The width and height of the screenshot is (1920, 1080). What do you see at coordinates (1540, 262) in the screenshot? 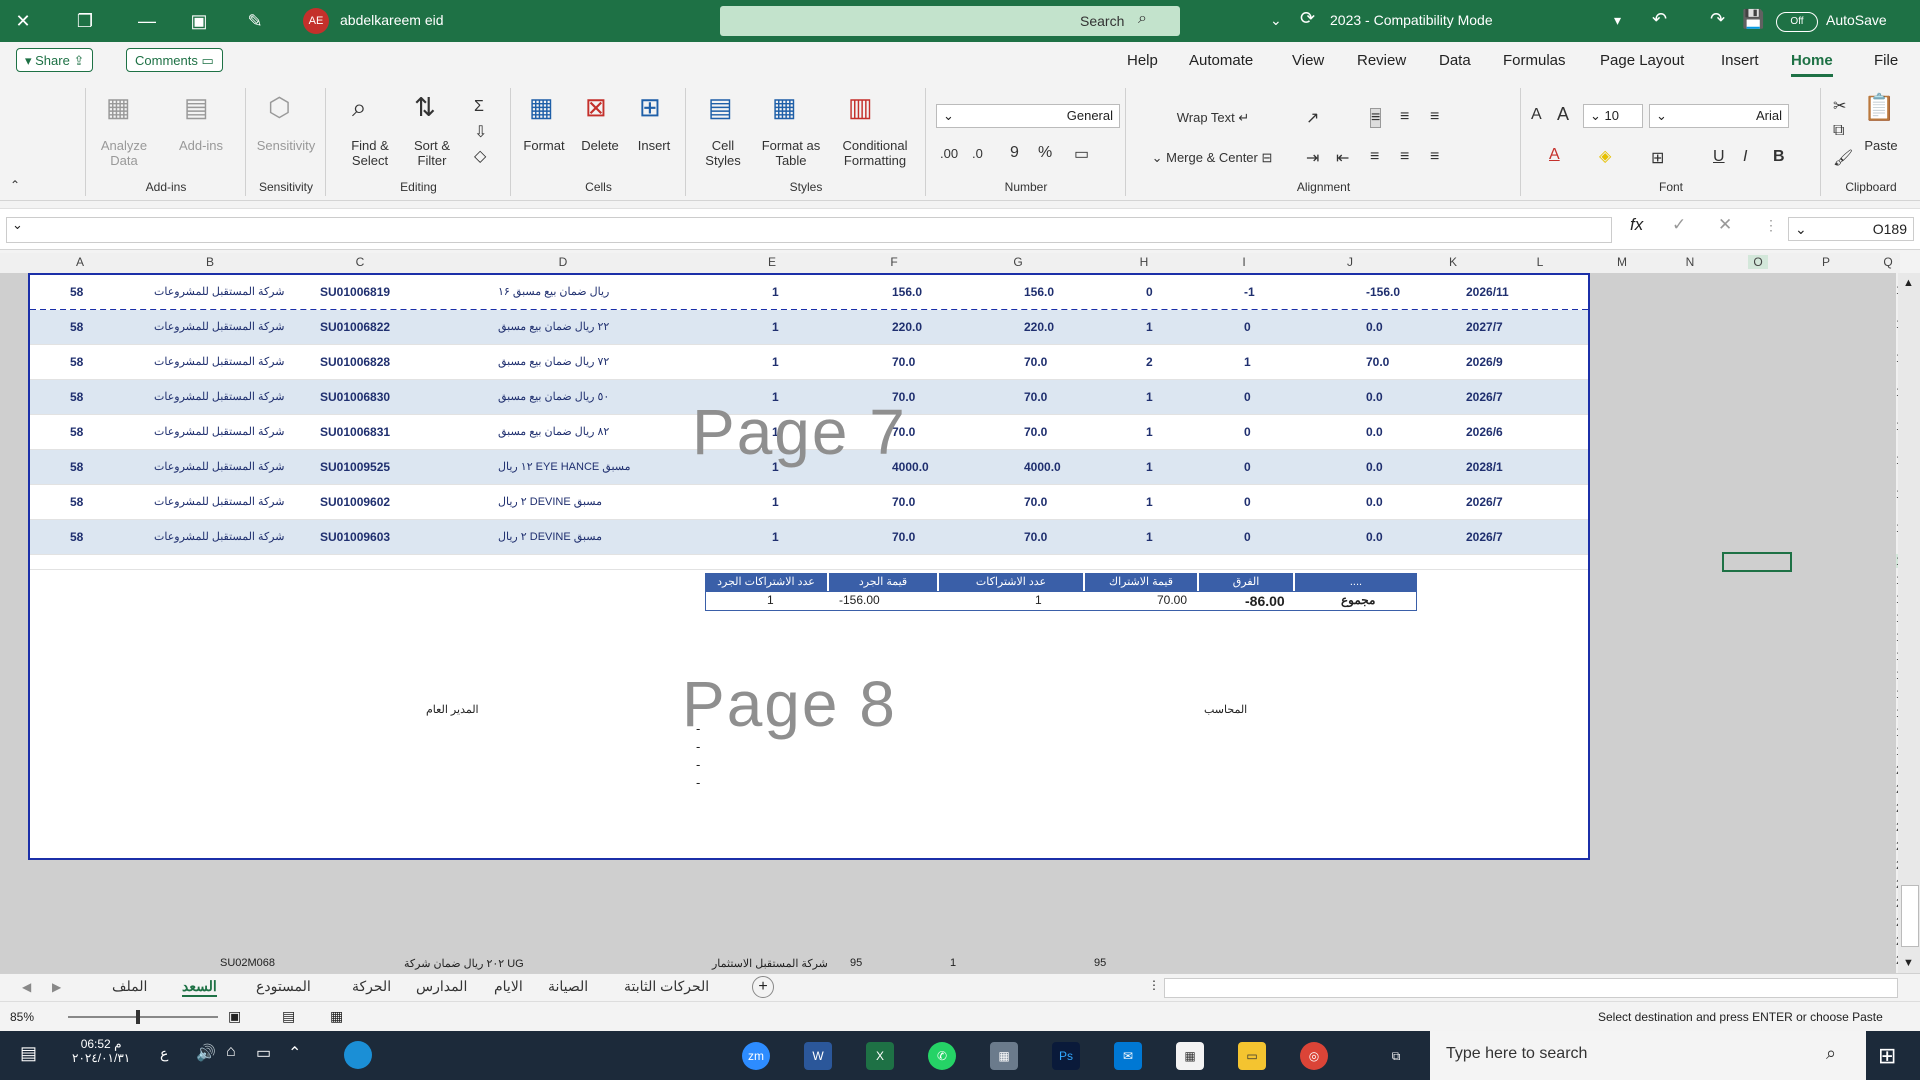
I see `column-header-l: L` at bounding box center [1540, 262].